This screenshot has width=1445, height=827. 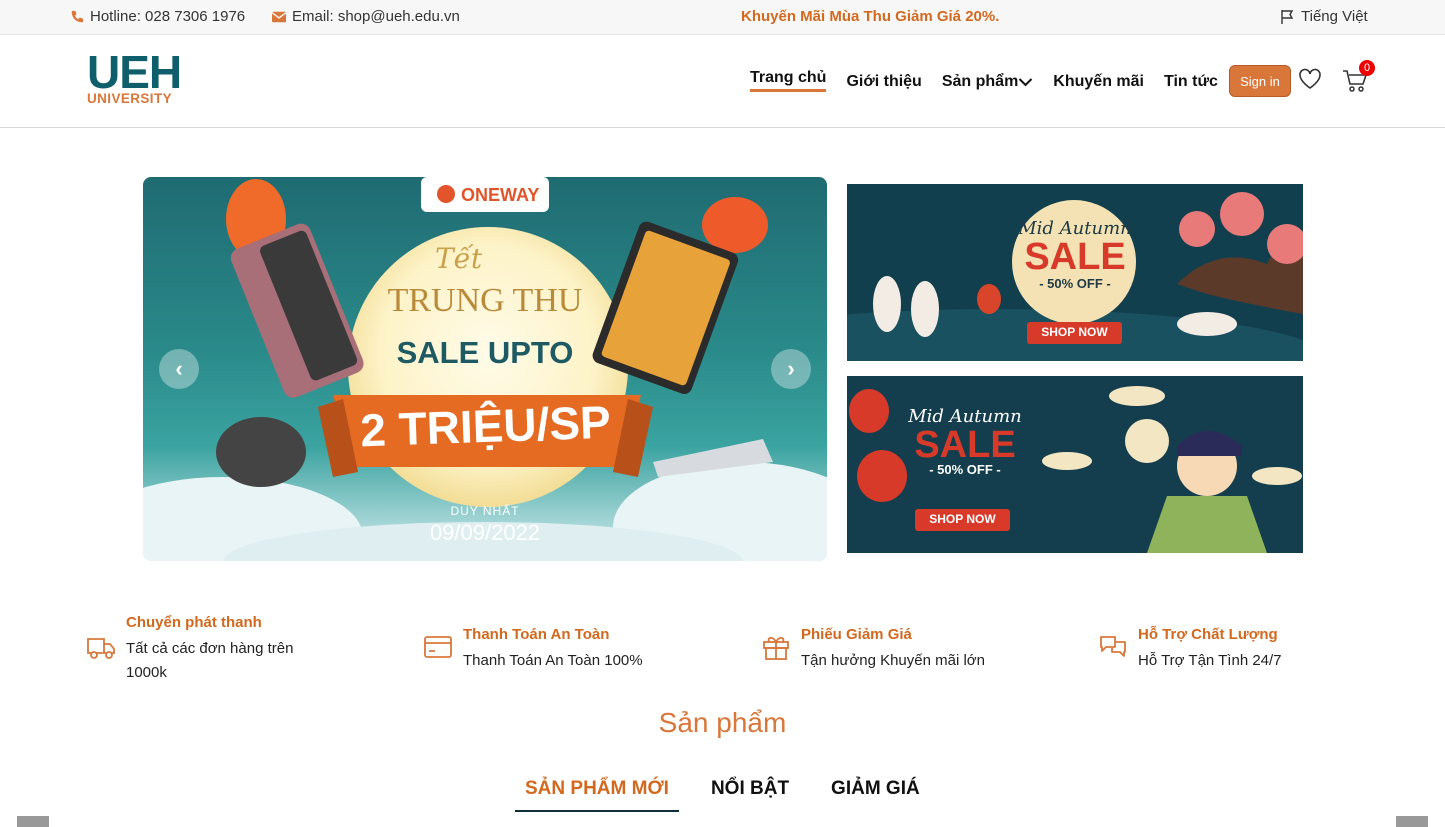 I want to click on feature-support-desc: Hỗ Trợ Tận Tình 24/7, so click(x=1210, y=660).